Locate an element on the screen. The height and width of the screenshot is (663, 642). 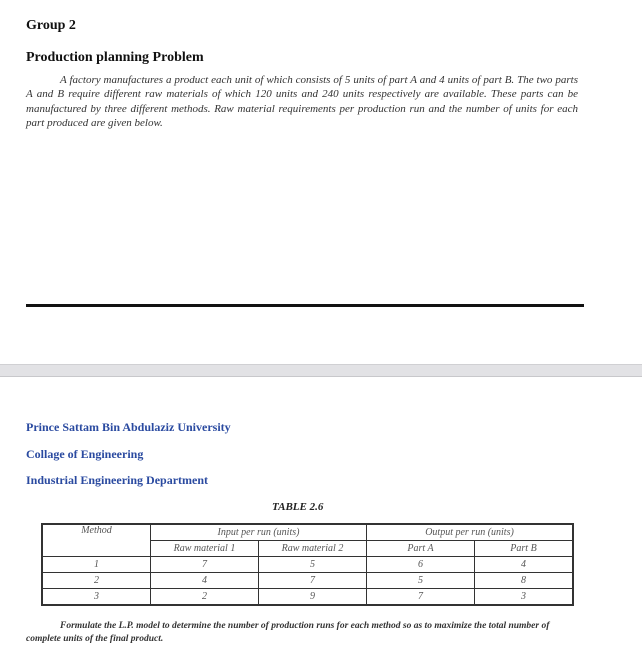
cell-method: 2 is located at coordinates (96, 580).